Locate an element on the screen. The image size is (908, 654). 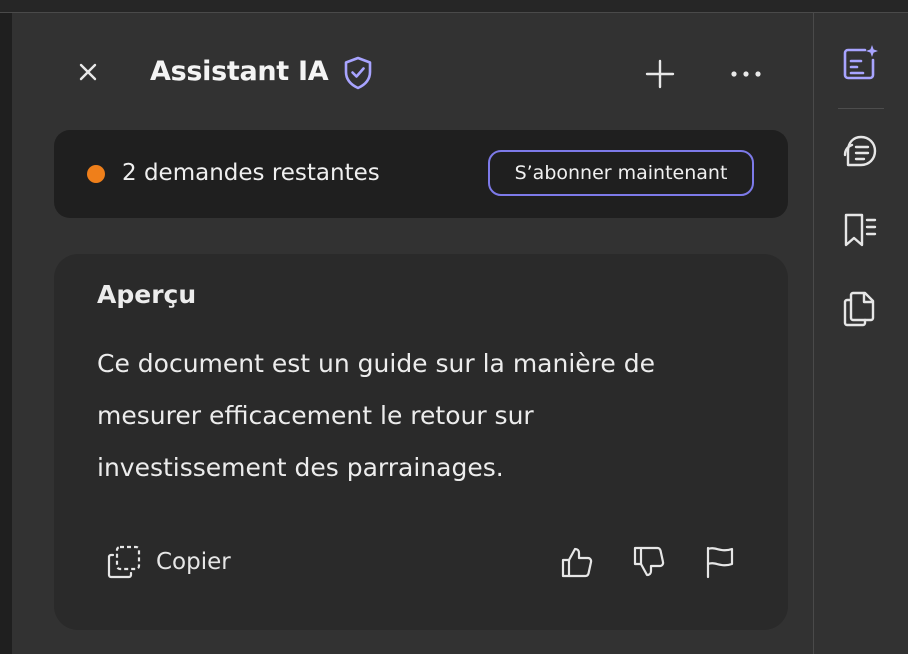
bookmarks-icon is located at coordinates (860, 230).